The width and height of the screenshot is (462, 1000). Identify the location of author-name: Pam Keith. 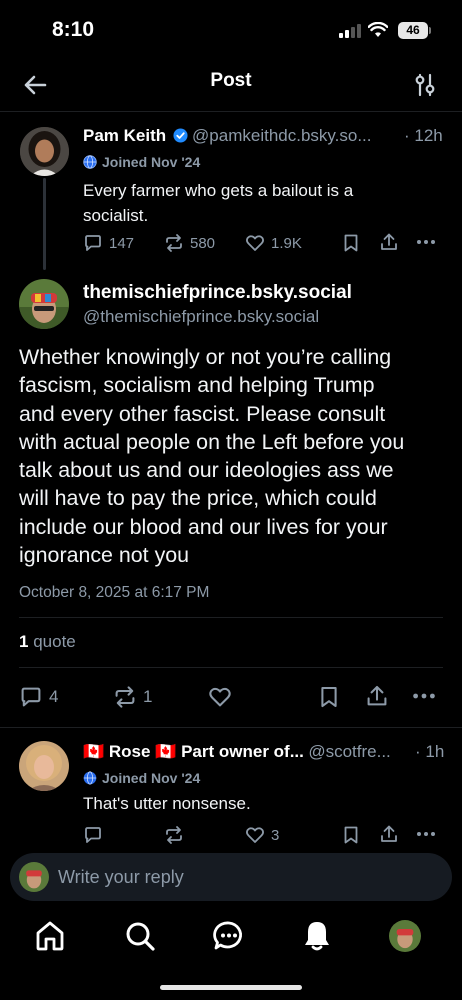
(124, 135).